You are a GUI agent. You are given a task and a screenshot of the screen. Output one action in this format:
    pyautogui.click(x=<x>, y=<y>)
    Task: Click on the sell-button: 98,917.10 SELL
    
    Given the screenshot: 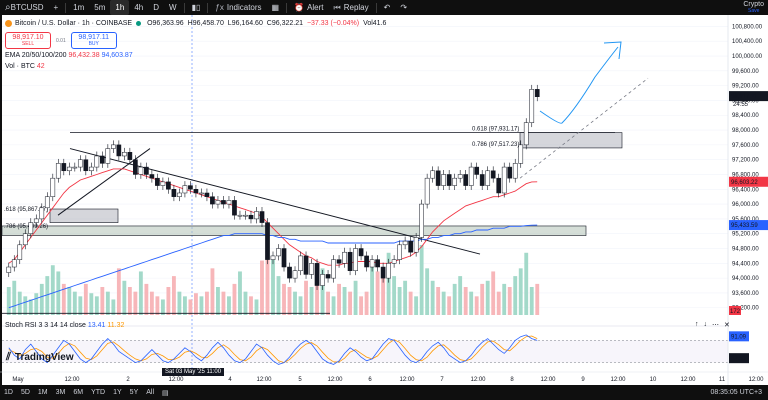 What is the action you would take?
    pyautogui.click(x=28, y=40)
    